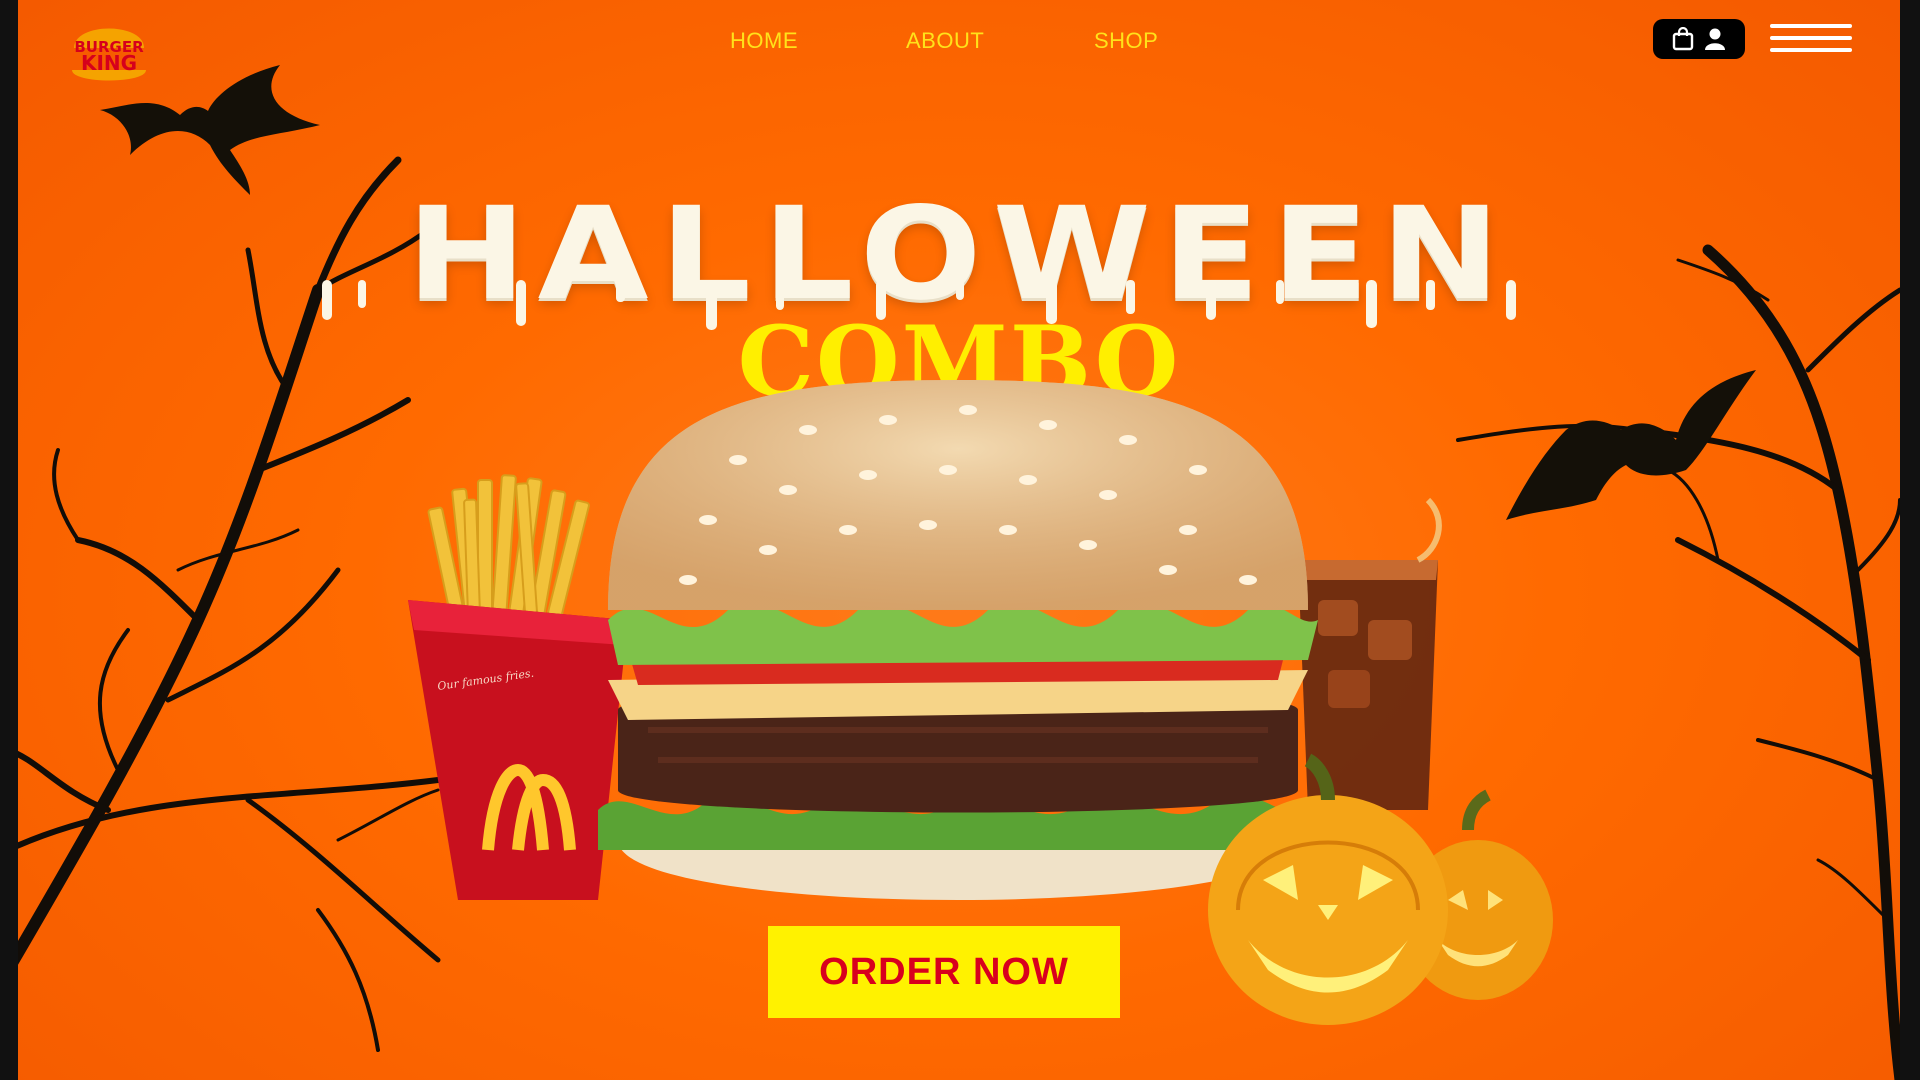 This screenshot has height=1080, width=1920. I want to click on nav-about: ABOUT, so click(945, 41).